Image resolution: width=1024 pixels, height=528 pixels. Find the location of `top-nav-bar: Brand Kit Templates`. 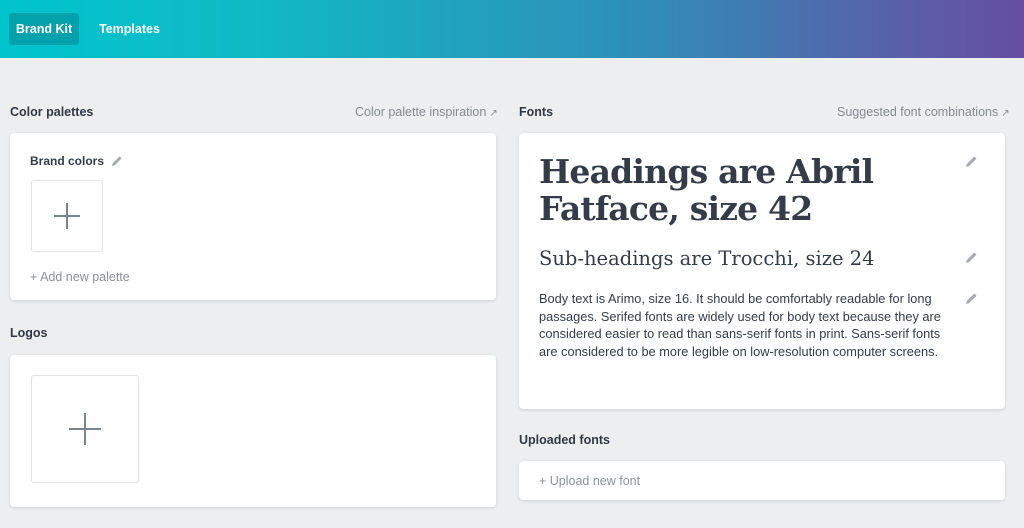

top-nav-bar: Brand Kit Templates is located at coordinates (512, 29).